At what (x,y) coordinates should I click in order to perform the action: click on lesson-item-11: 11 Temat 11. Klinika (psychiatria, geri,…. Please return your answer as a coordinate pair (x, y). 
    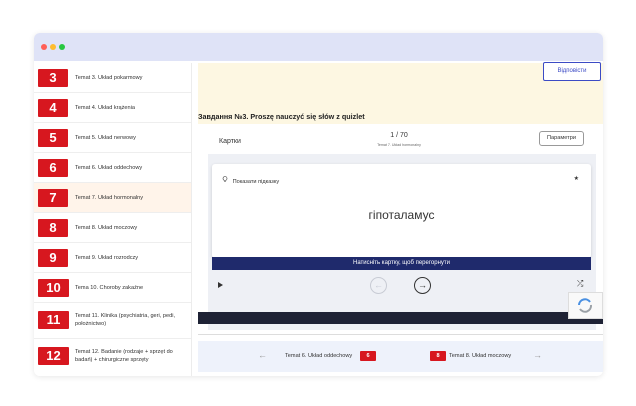
    Looking at the image, I should click on (112, 321).